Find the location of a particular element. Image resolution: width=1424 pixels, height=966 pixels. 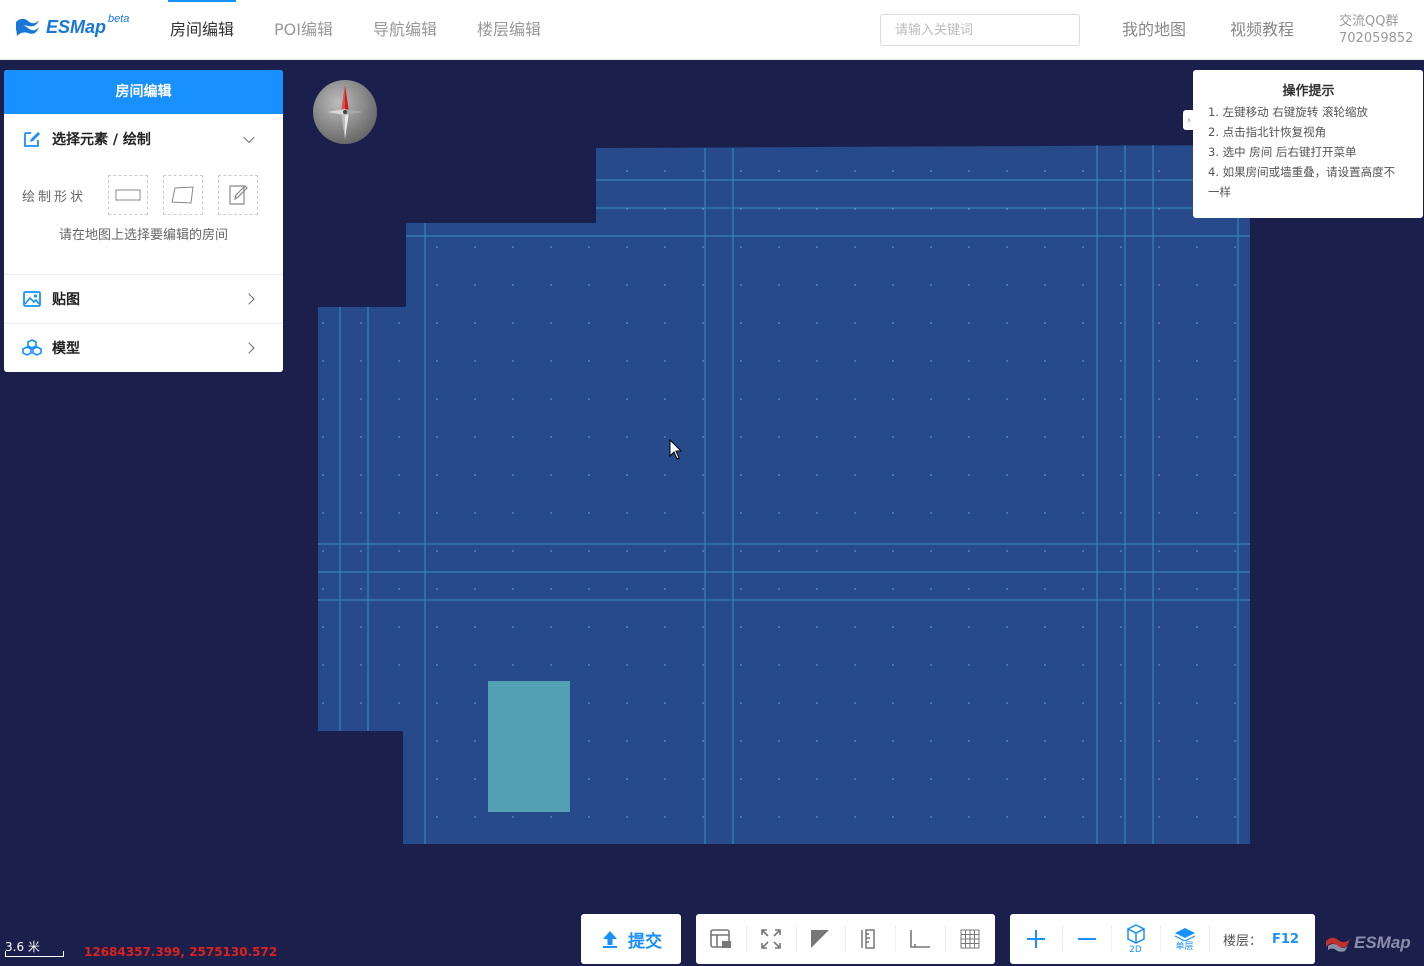

compass-icon is located at coordinates (345, 112).